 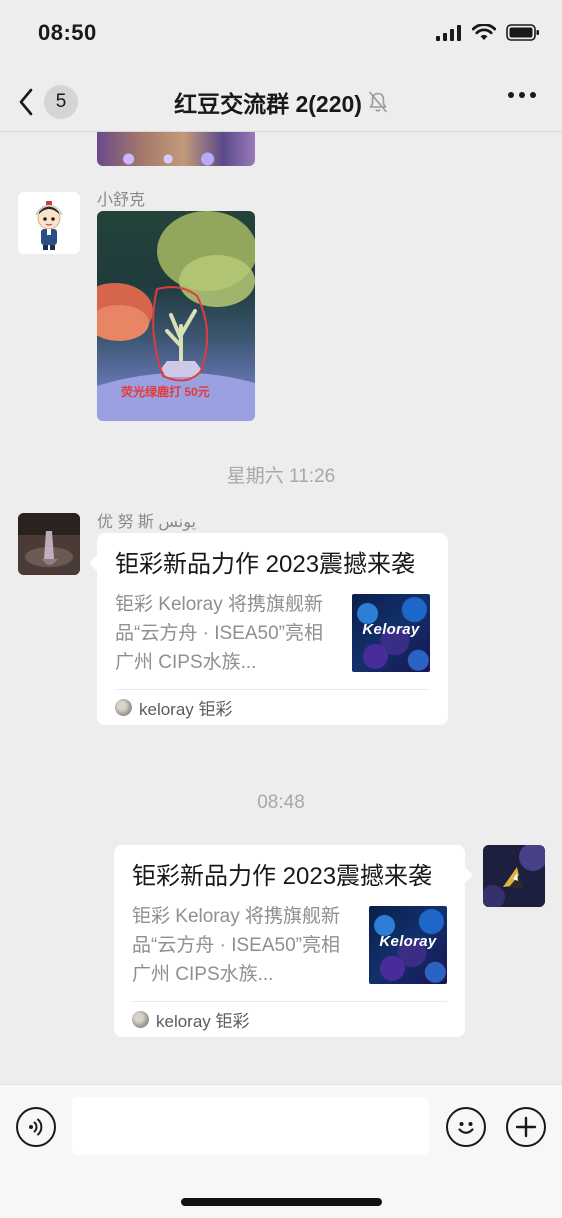 I want to click on more-functions-button, so click(x=526, y=1127).